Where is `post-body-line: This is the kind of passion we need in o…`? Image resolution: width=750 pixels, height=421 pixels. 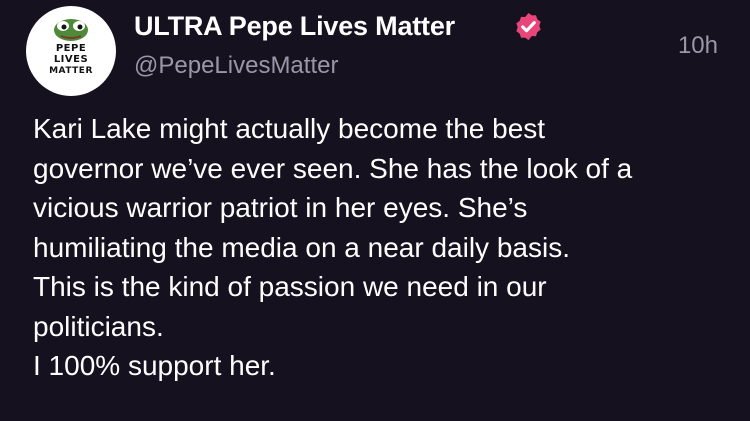 post-body-line: This is the kind of passion we need in o… is located at coordinates (290, 286).